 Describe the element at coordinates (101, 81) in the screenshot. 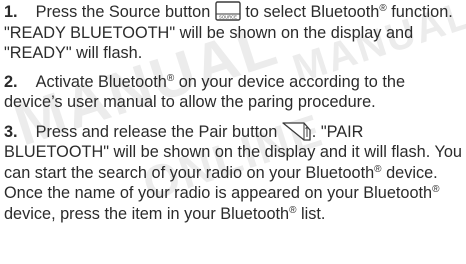

I see `step-text: Activate Bluetooth` at that location.